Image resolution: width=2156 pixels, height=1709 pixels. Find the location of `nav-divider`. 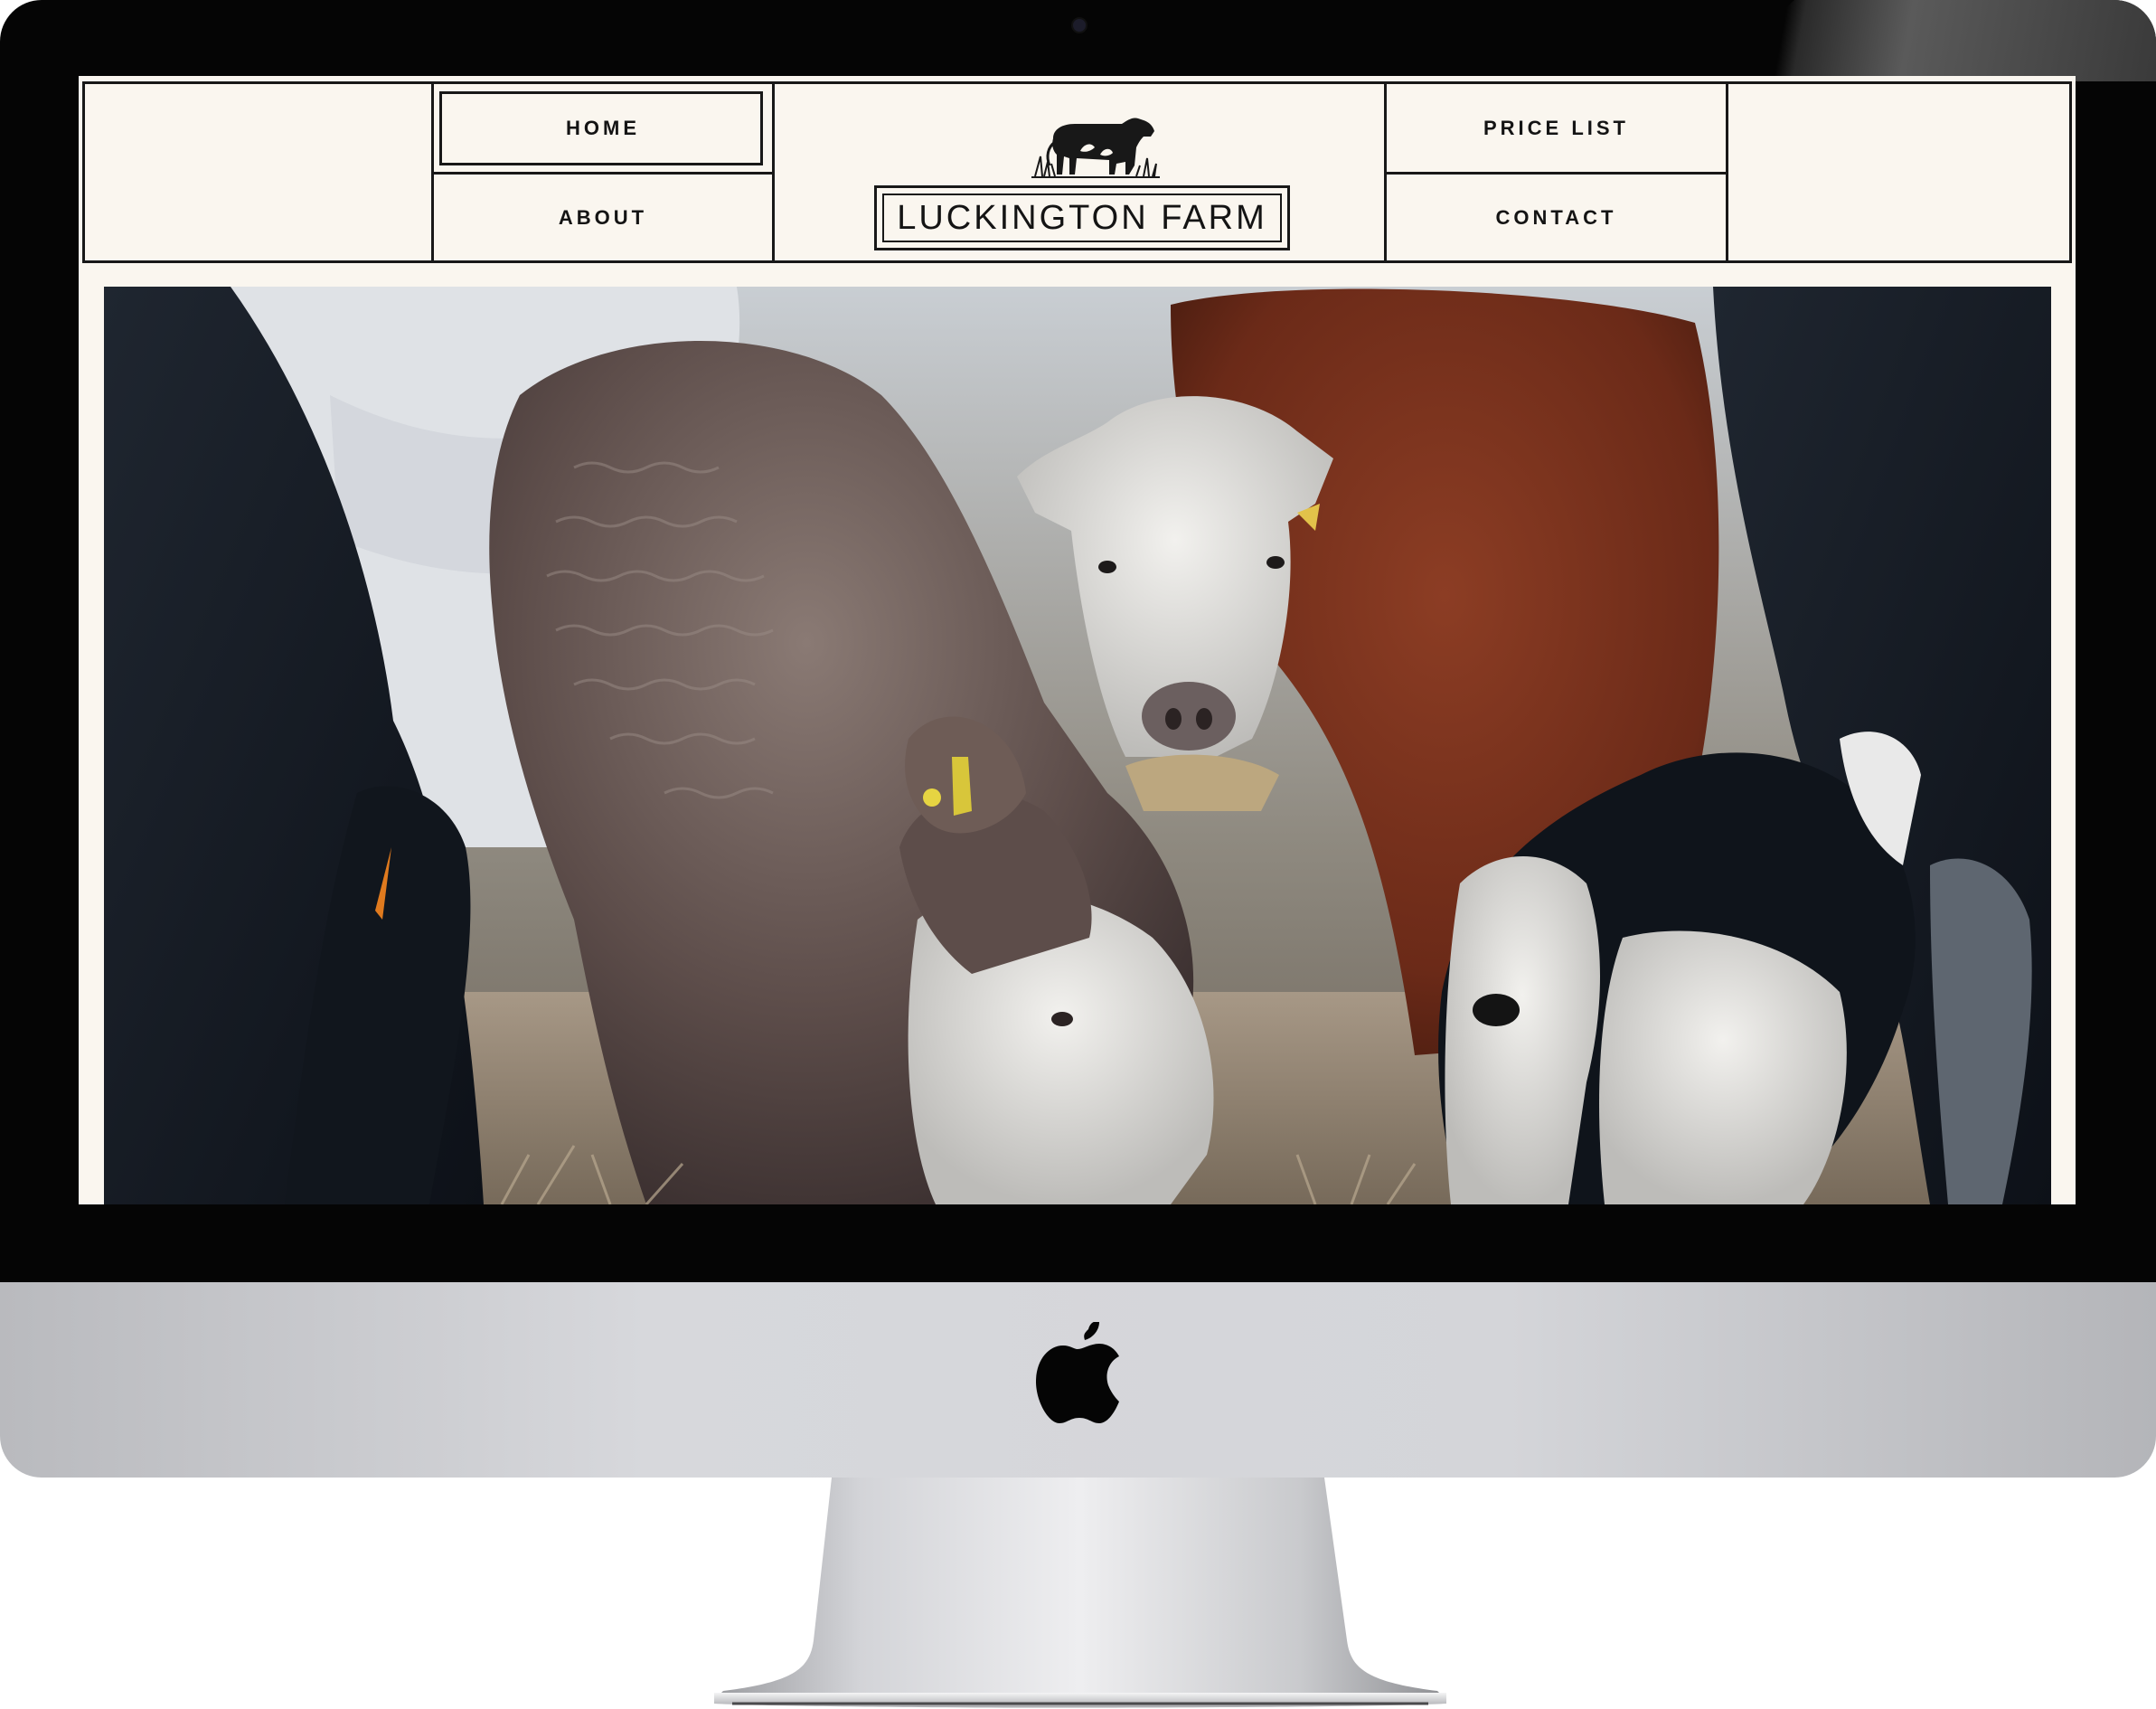

nav-divider is located at coordinates (773, 172).